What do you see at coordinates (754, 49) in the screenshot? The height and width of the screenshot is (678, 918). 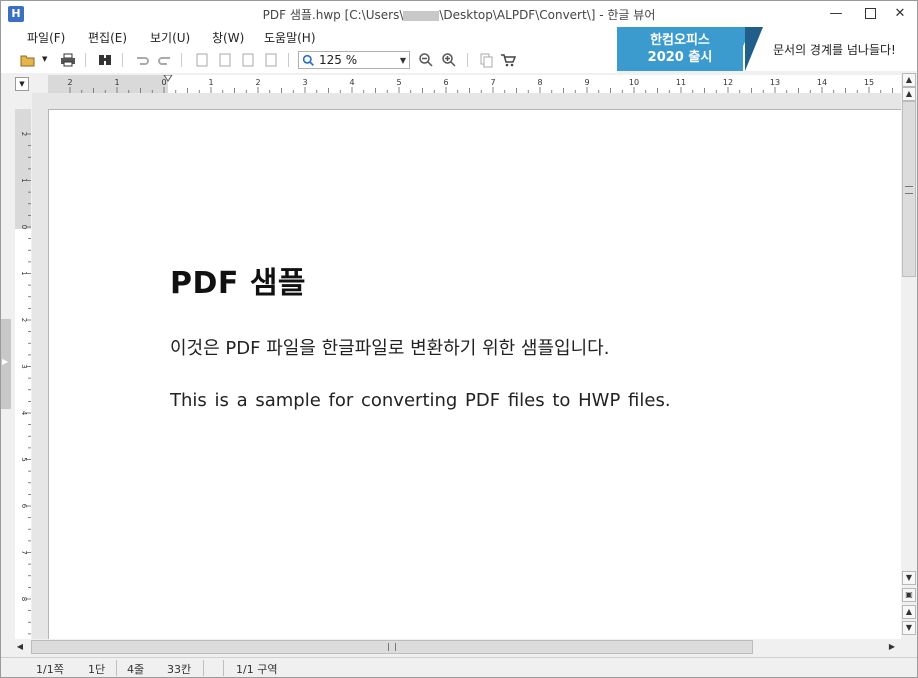 I see `ad-stripe-shape` at bounding box center [754, 49].